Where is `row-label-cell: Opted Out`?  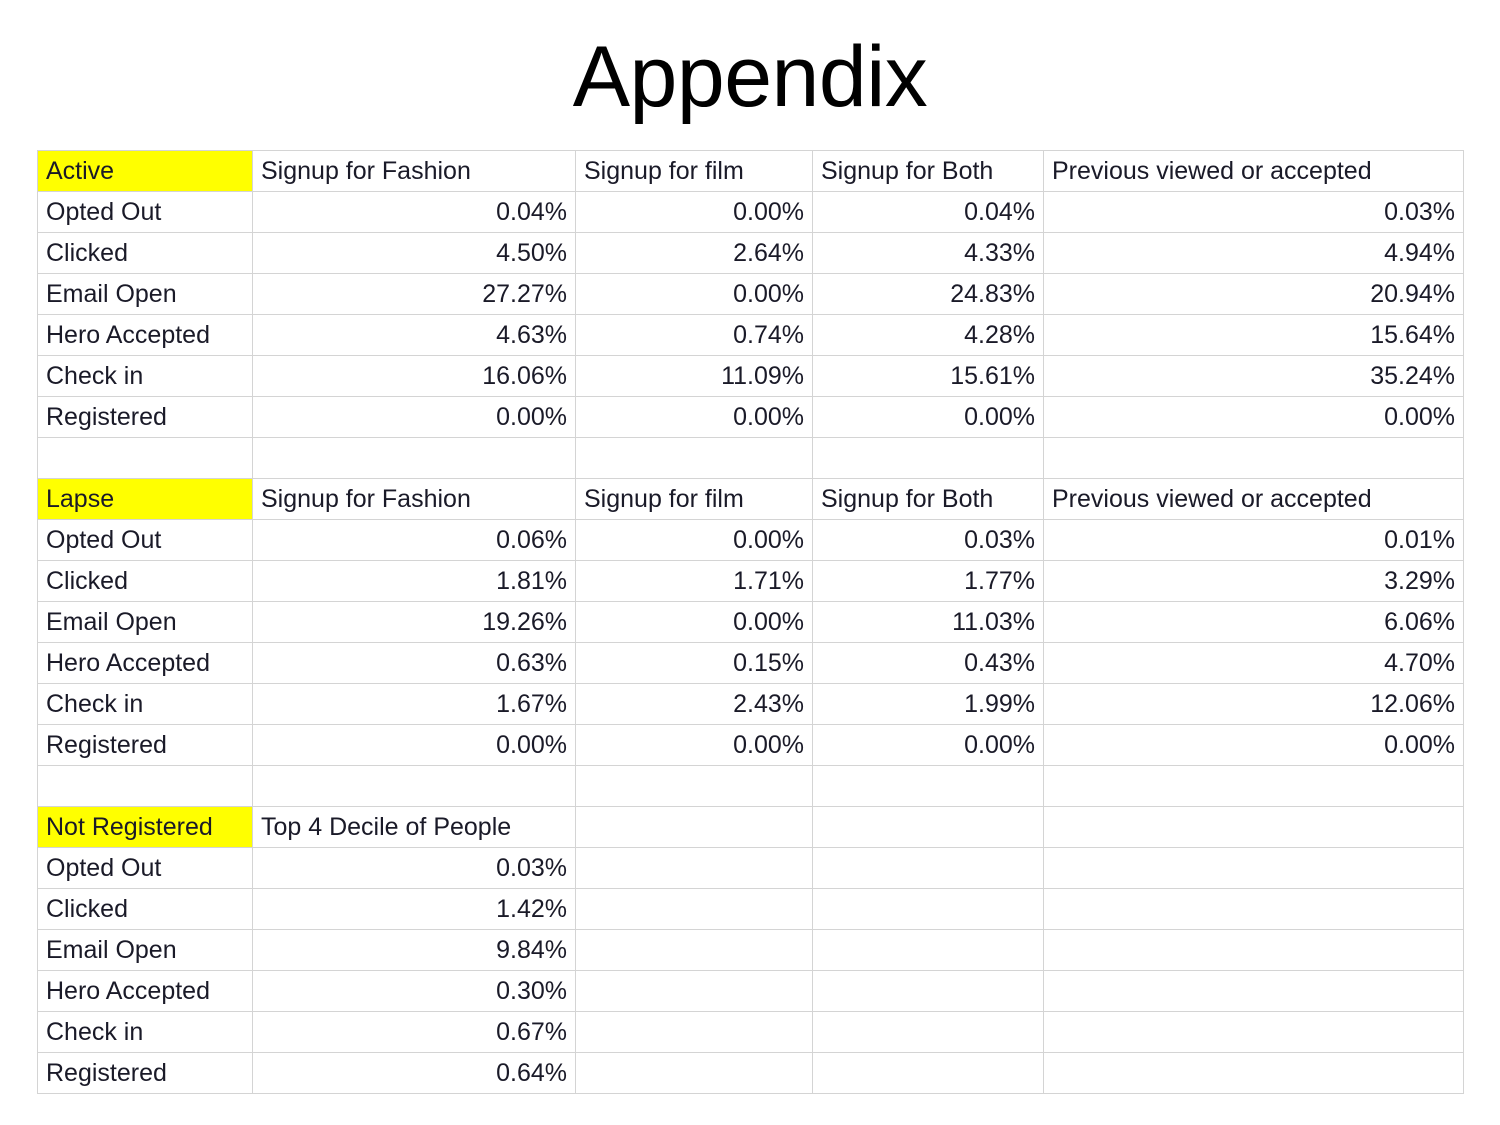 row-label-cell: Opted Out is located at coordinates (145, 540).